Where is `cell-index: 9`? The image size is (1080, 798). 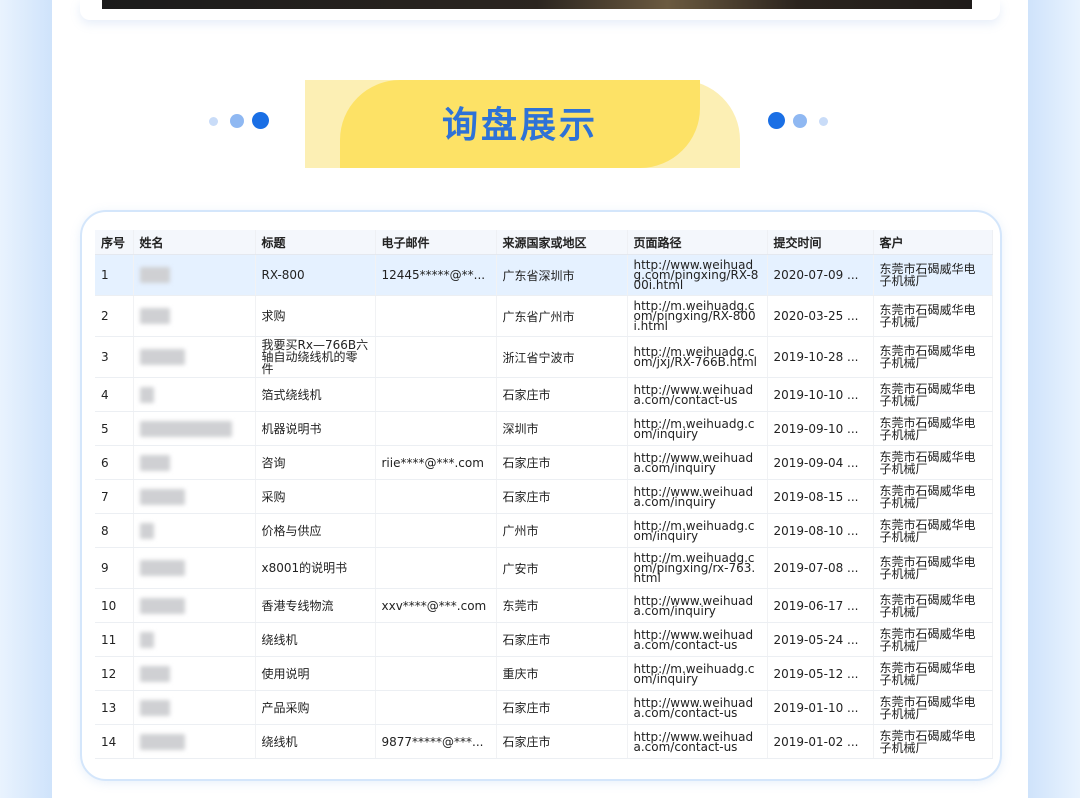 cell-index: 9 is located at coordinates (114, 568).